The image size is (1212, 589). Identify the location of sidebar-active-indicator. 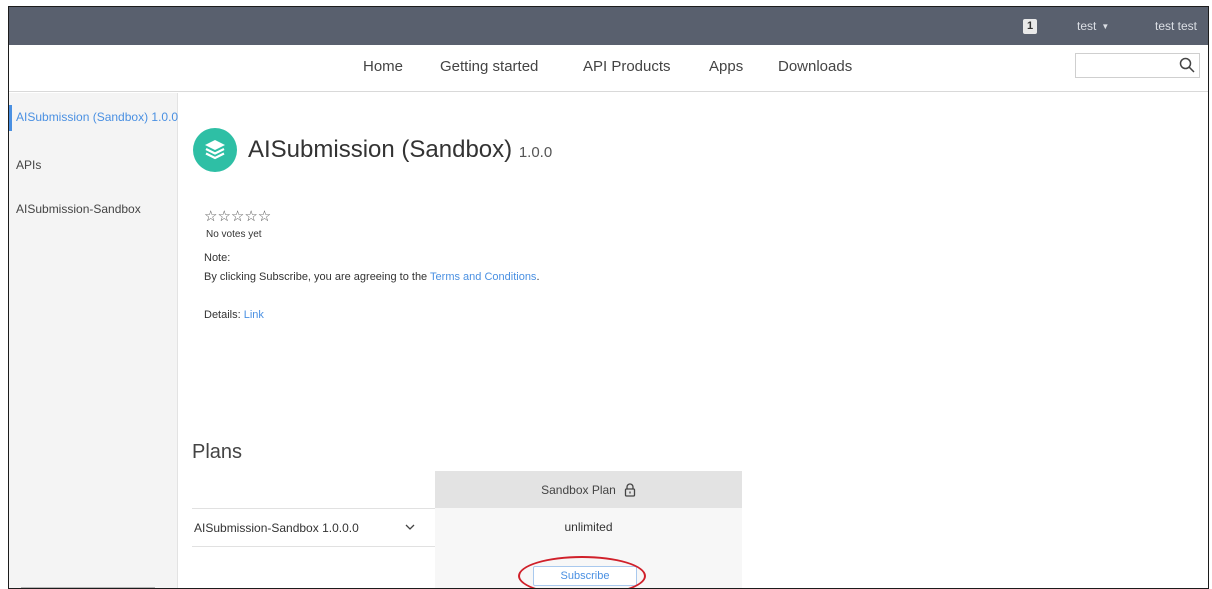
(10, 118).